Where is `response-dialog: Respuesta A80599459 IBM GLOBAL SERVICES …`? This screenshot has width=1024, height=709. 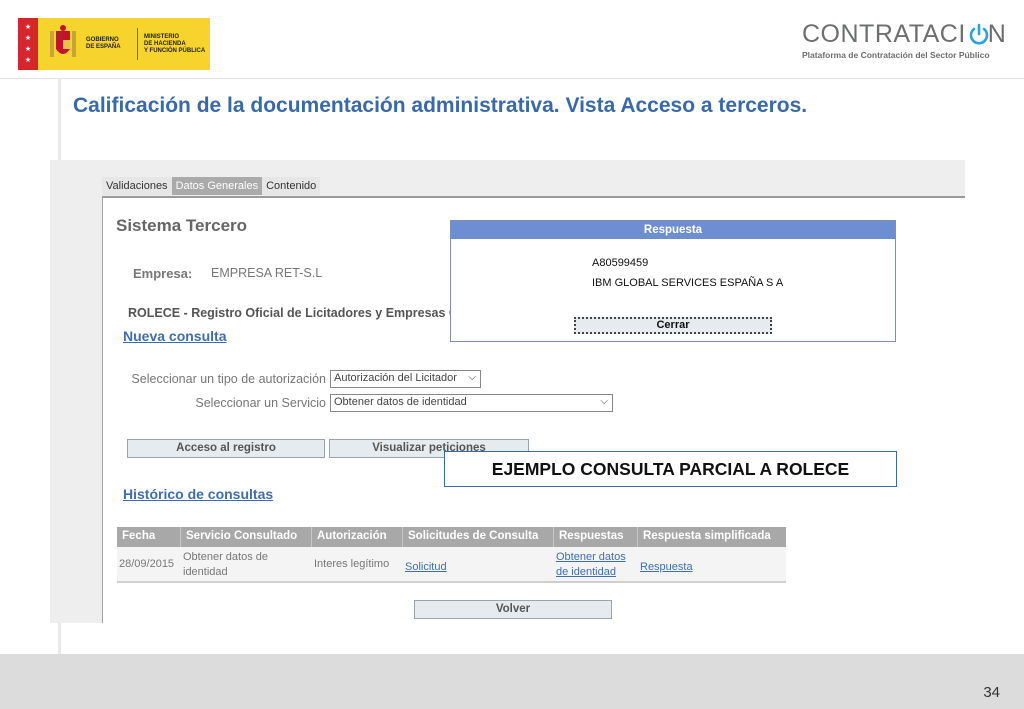
response-dialog: Respuesta A80599459 IBM GLOBAL SERVICES … is located at coordinates (673, 281).